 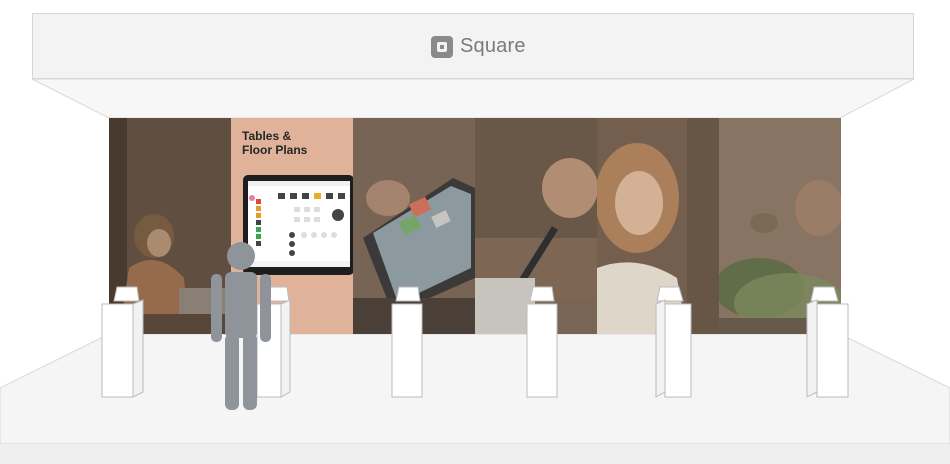 I want to click on person-silhouette-icon, so click(x=241, y=326).